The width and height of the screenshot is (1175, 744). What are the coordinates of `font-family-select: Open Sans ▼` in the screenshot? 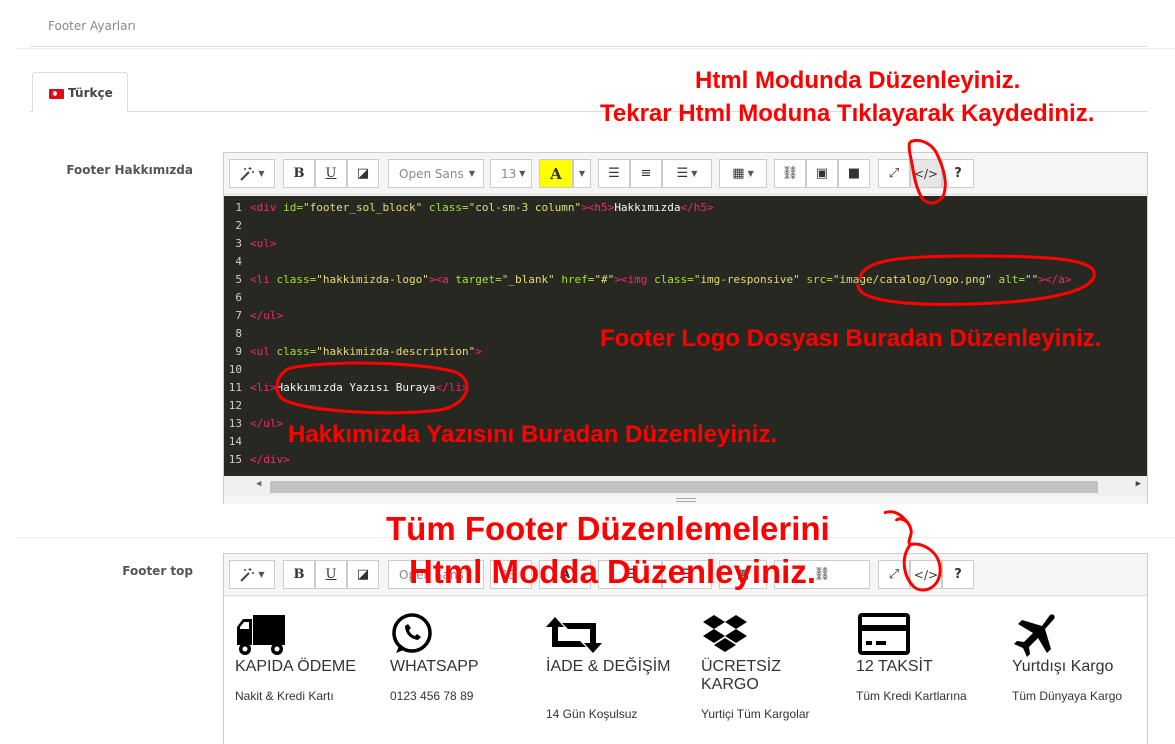 It's located at (436, 173).